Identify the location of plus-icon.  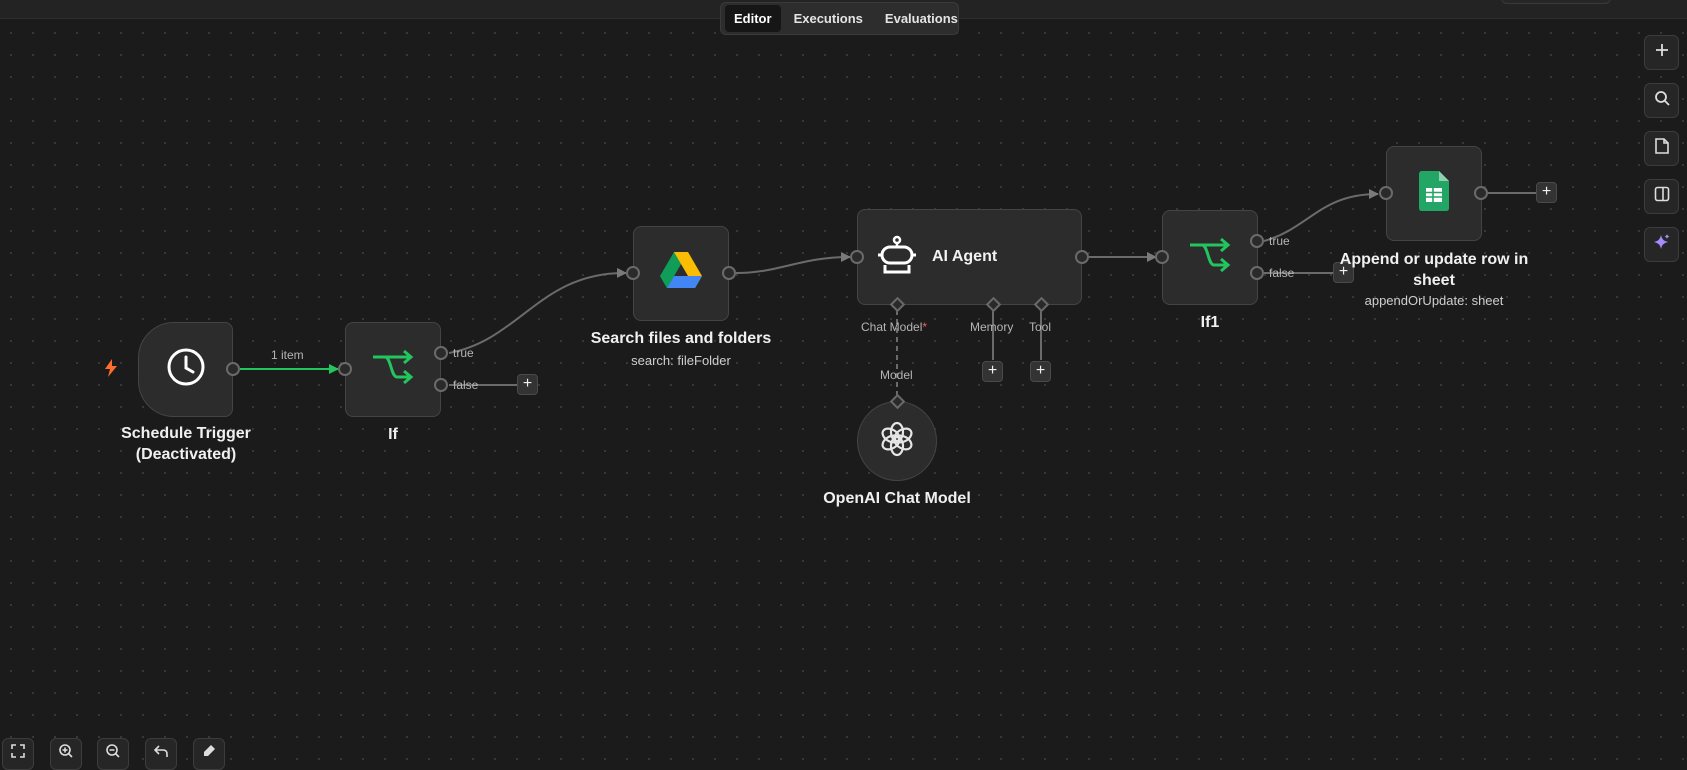
(1662, 52).